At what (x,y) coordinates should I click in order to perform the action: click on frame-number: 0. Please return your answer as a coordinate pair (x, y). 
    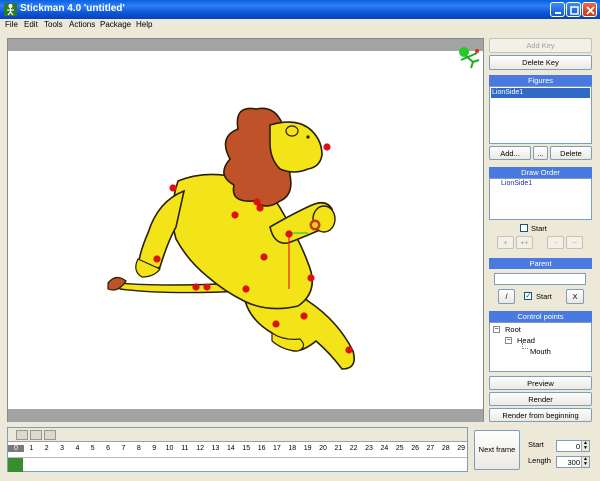
    Looking at the image, I should click on (16, 448).